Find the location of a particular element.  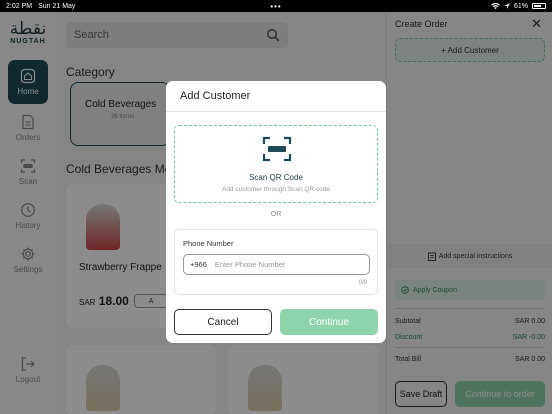

multitask-dots: ••• is located at coordinates (275, 6).